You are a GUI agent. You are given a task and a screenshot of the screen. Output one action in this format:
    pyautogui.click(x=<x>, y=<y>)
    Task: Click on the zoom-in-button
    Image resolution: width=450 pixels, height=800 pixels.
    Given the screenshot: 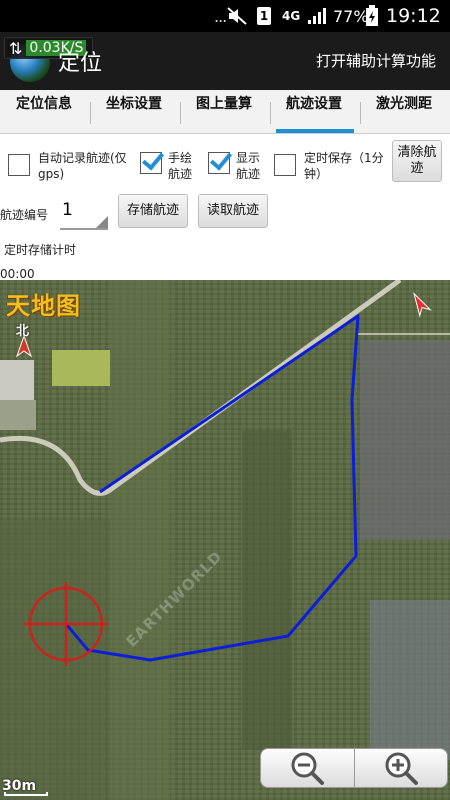 What is the action you would take?
    pyautogui.click(x=400, y=768)
    